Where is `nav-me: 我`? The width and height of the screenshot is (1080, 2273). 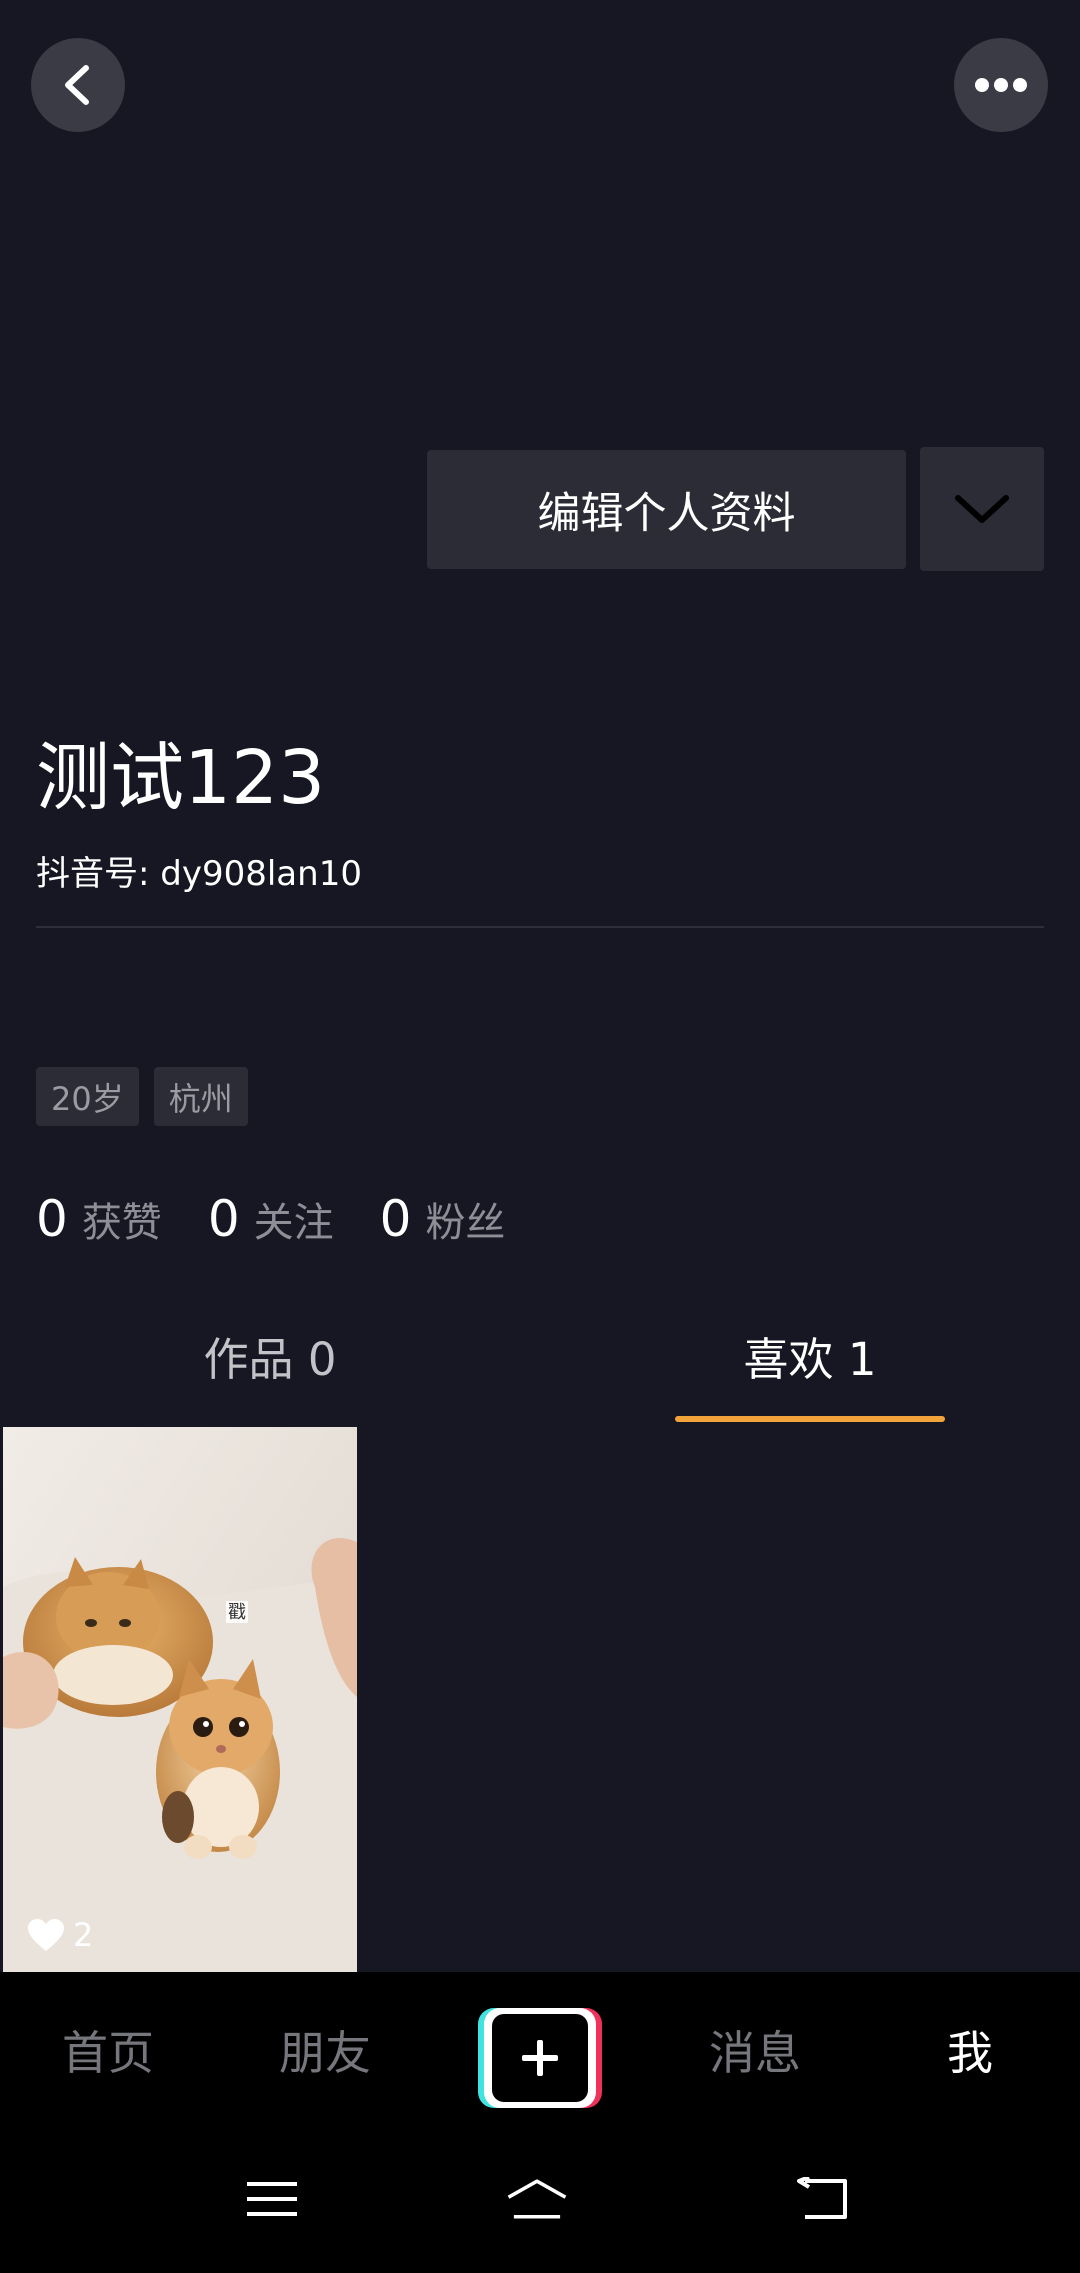 nav-me: 我 is located at coordinates (970, 2049).